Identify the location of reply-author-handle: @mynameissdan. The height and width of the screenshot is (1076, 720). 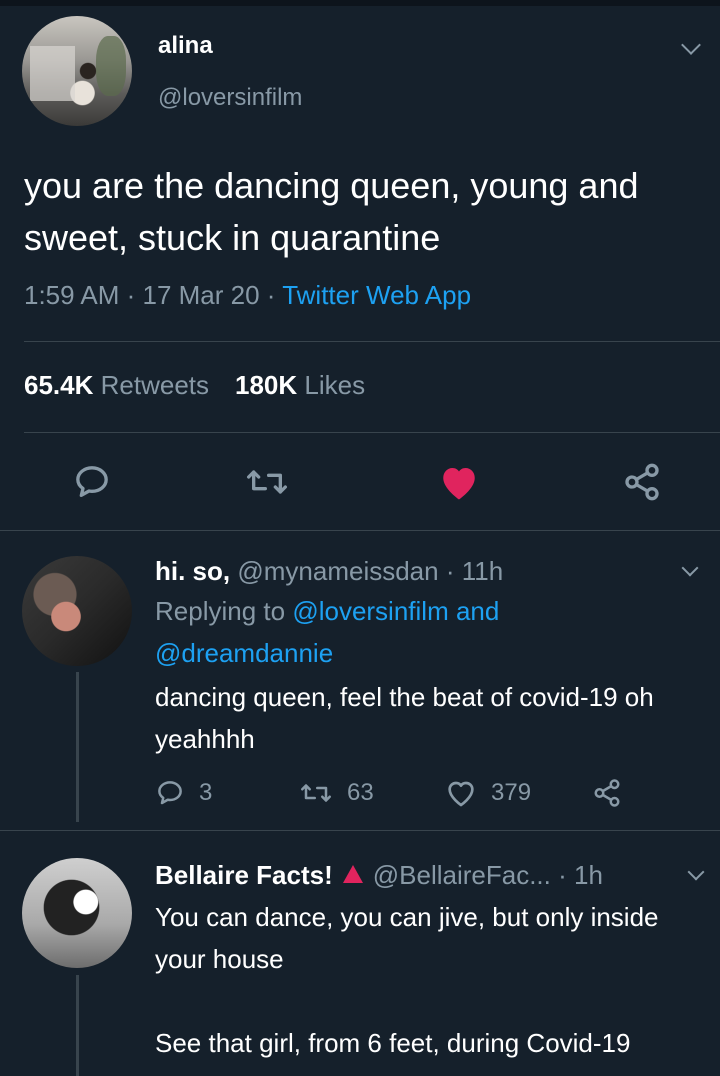
(337, 571).